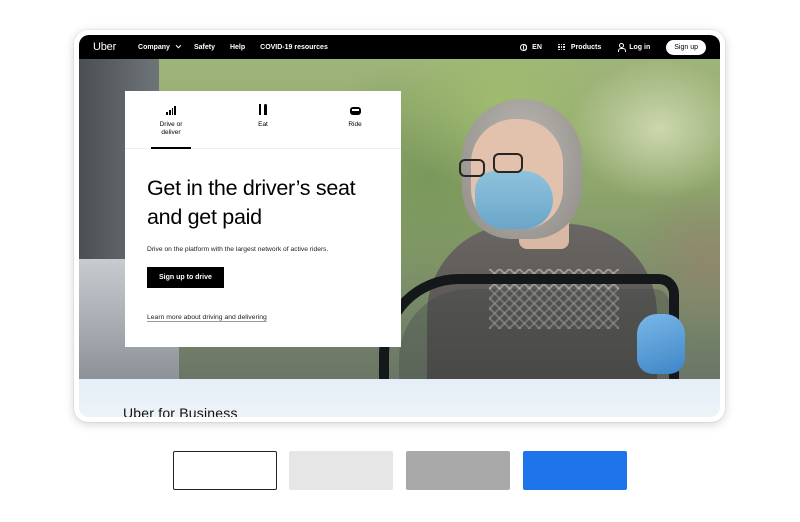 The height and width of the screenshot is (522, 800). What do you see at coordinates (185, 277) in the screenshot?
I see `sign-up-to-drive-button: Sign up to drive` at bounding box center [185, 277].